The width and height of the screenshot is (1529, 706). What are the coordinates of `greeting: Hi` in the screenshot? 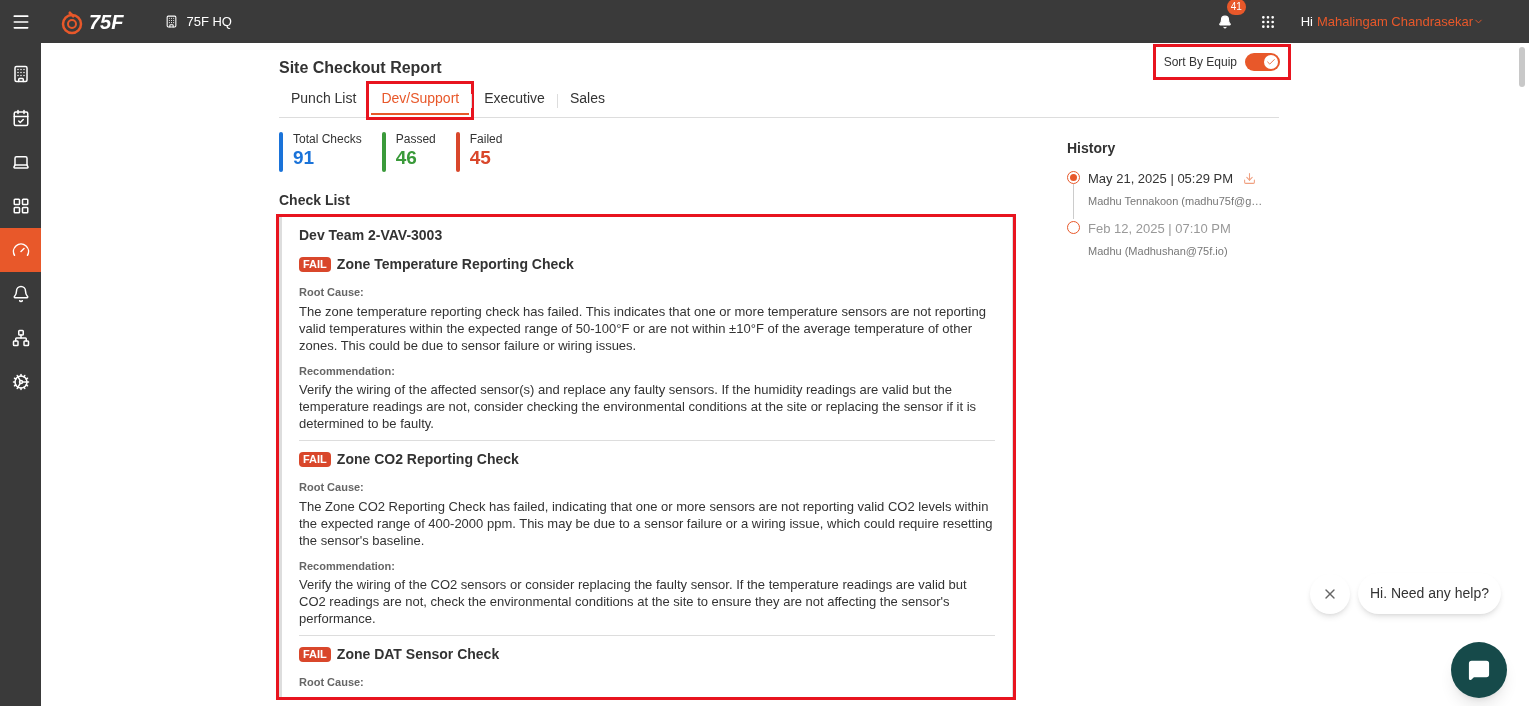 It's located at (1306, 21).